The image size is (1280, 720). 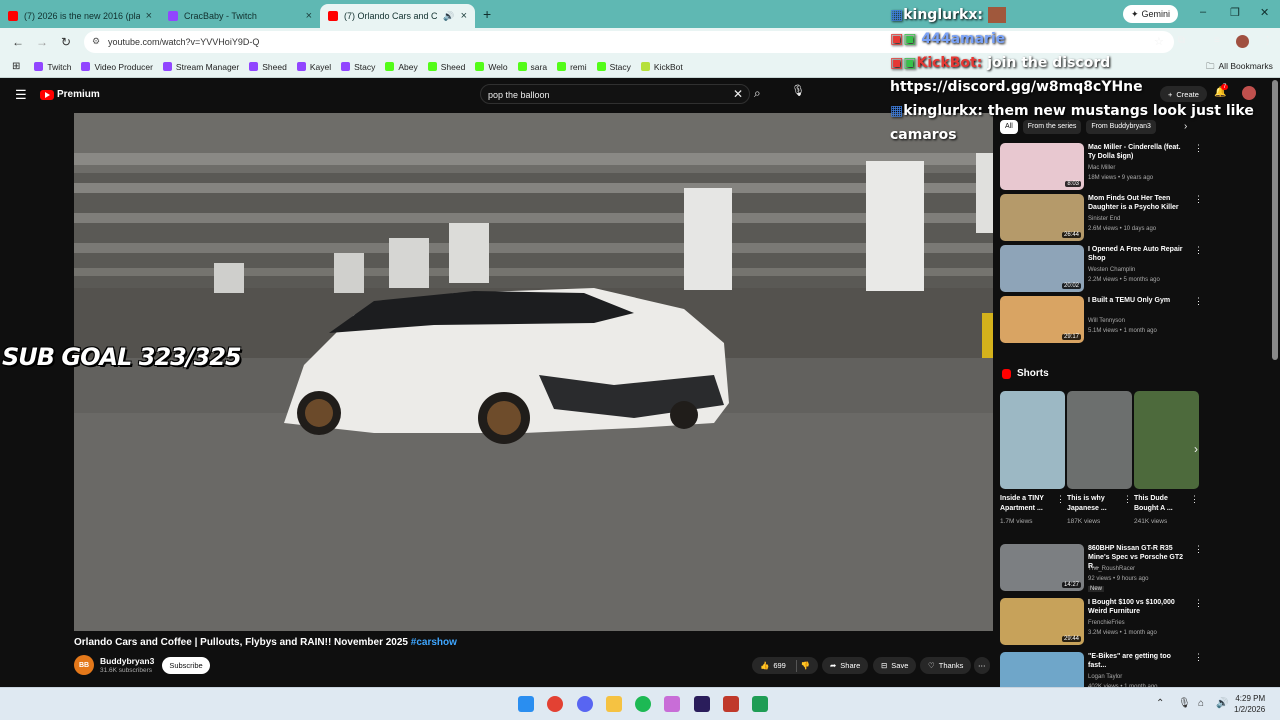 I want to click on hamburger-menu-icon: ☰, so click(x=21, y=95).